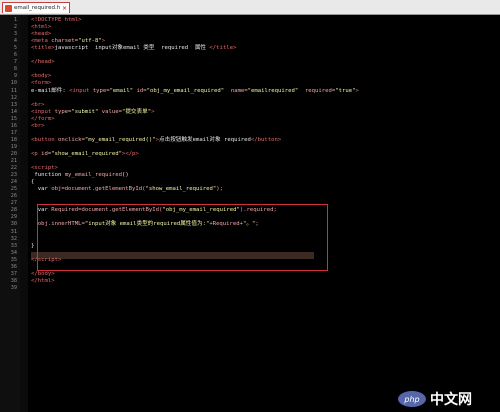  Describe the element at coordinates (250, 168) in the screenshot. I see `code-line: 22 <script>` at that location.